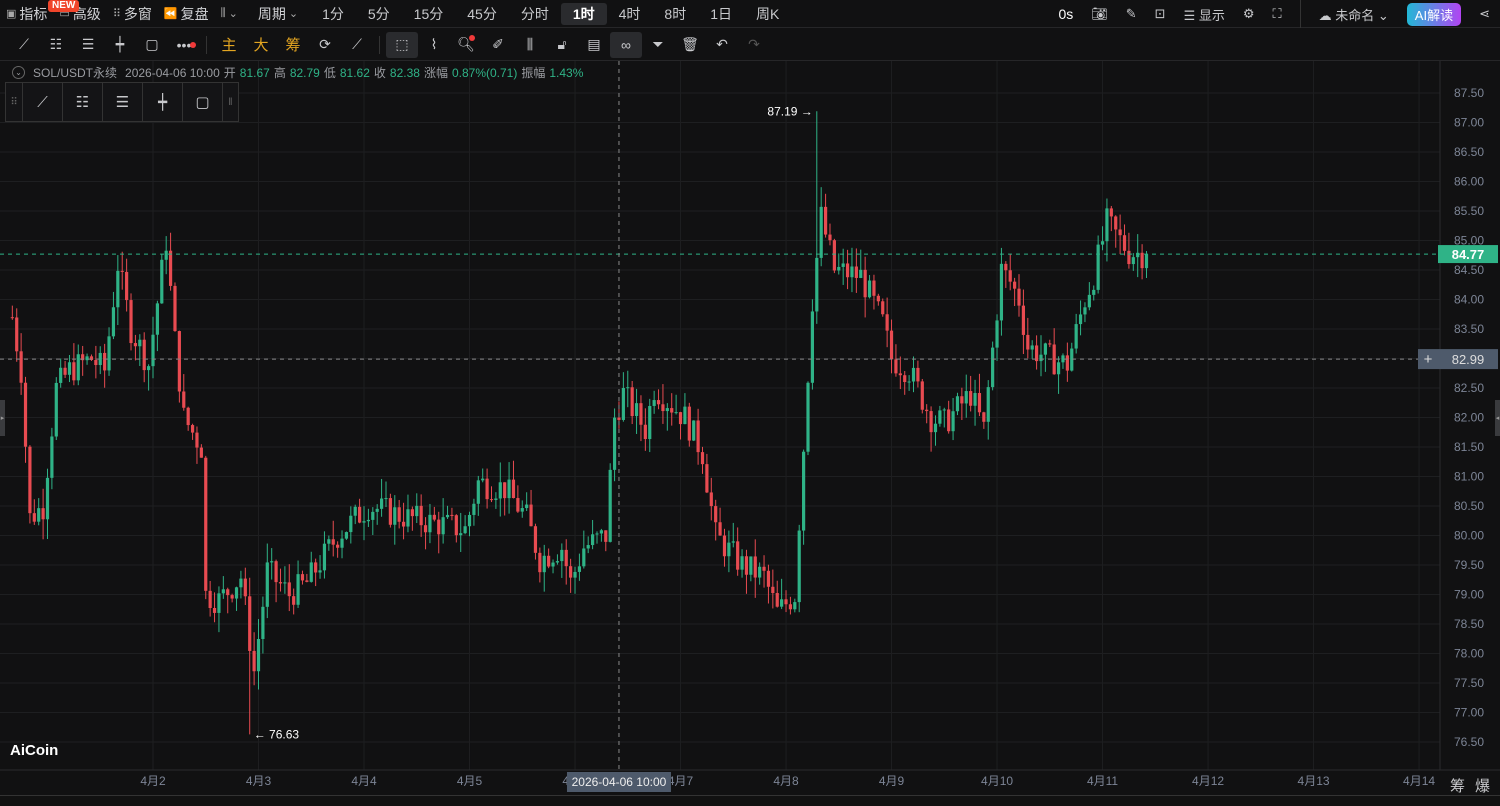 This screenshot has width=1500, height=806. I want to click on period-tab: 1日, so click(721, 14).